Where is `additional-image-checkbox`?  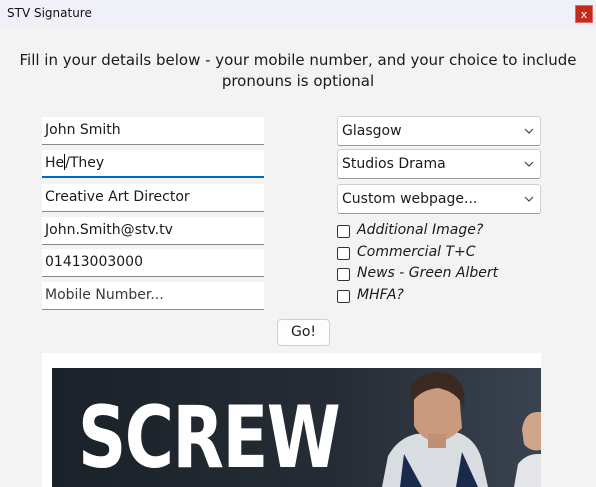
additional-image-checkbox is located at coordinates (343, 231).